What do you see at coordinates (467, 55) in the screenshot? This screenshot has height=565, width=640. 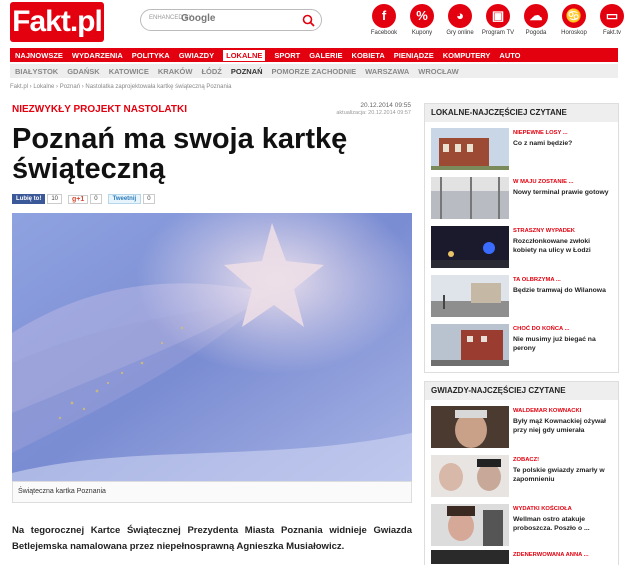 I see `nav-item-komputery: KOMPUTERY` at bounding box center [467, 55].